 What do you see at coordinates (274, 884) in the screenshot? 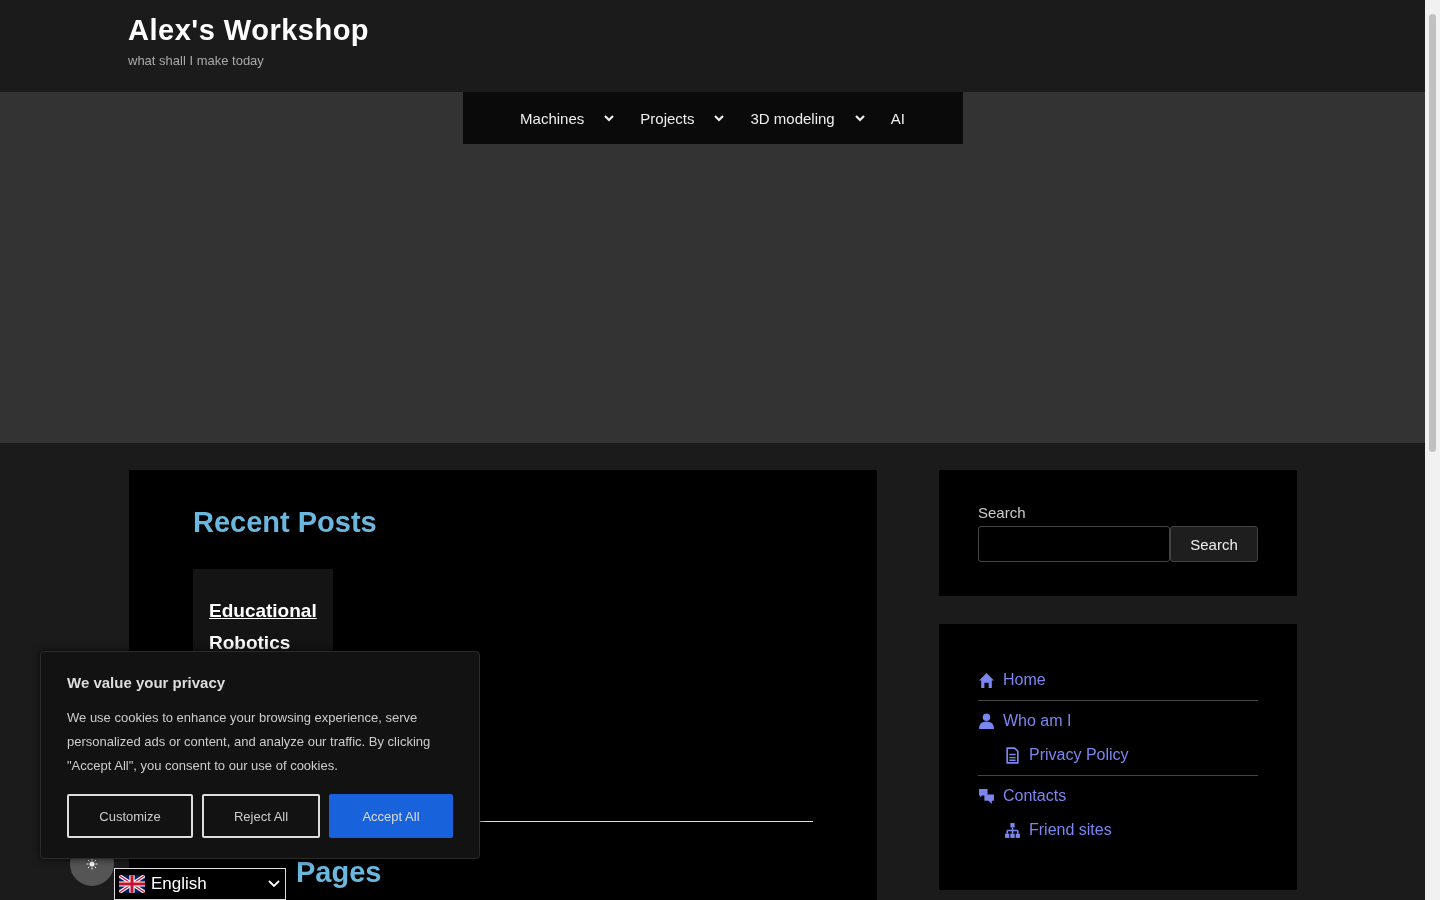
I see `chevron-down-icon` at bounding box center [274, 884].